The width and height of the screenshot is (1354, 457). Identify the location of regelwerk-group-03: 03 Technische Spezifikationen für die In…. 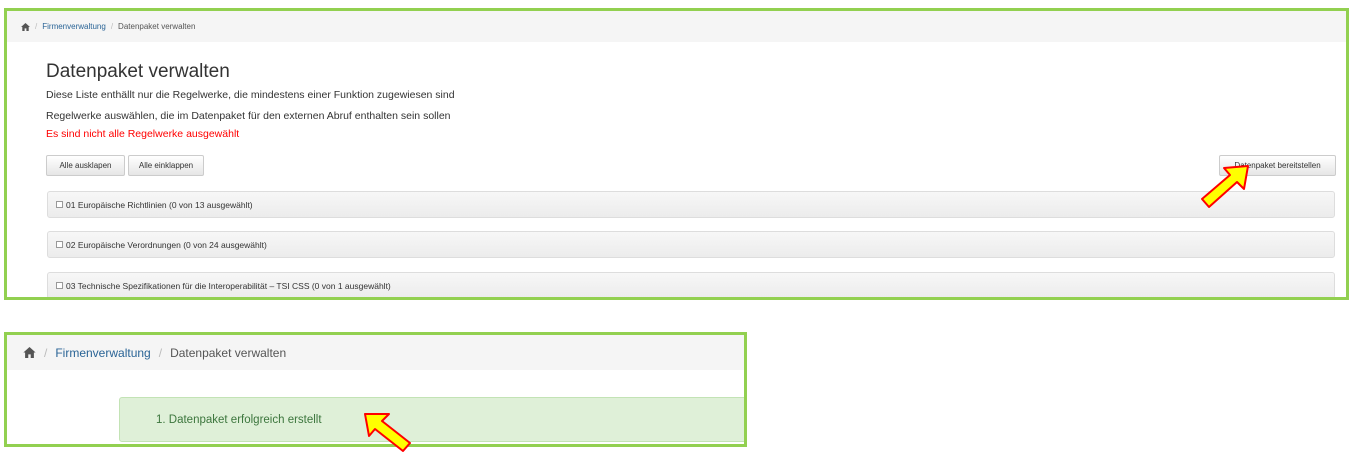
(691, 284).